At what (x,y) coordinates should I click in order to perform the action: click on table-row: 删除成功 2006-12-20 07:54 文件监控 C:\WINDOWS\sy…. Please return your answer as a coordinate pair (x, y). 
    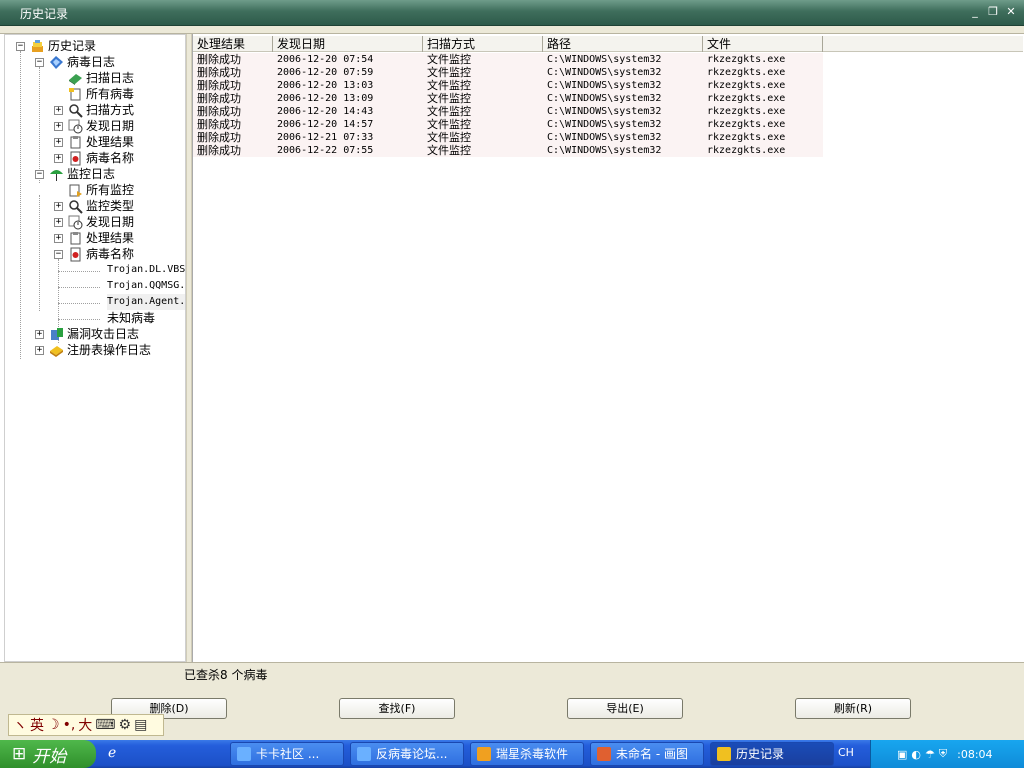
    Looking at the image, I should click on (508, 59).